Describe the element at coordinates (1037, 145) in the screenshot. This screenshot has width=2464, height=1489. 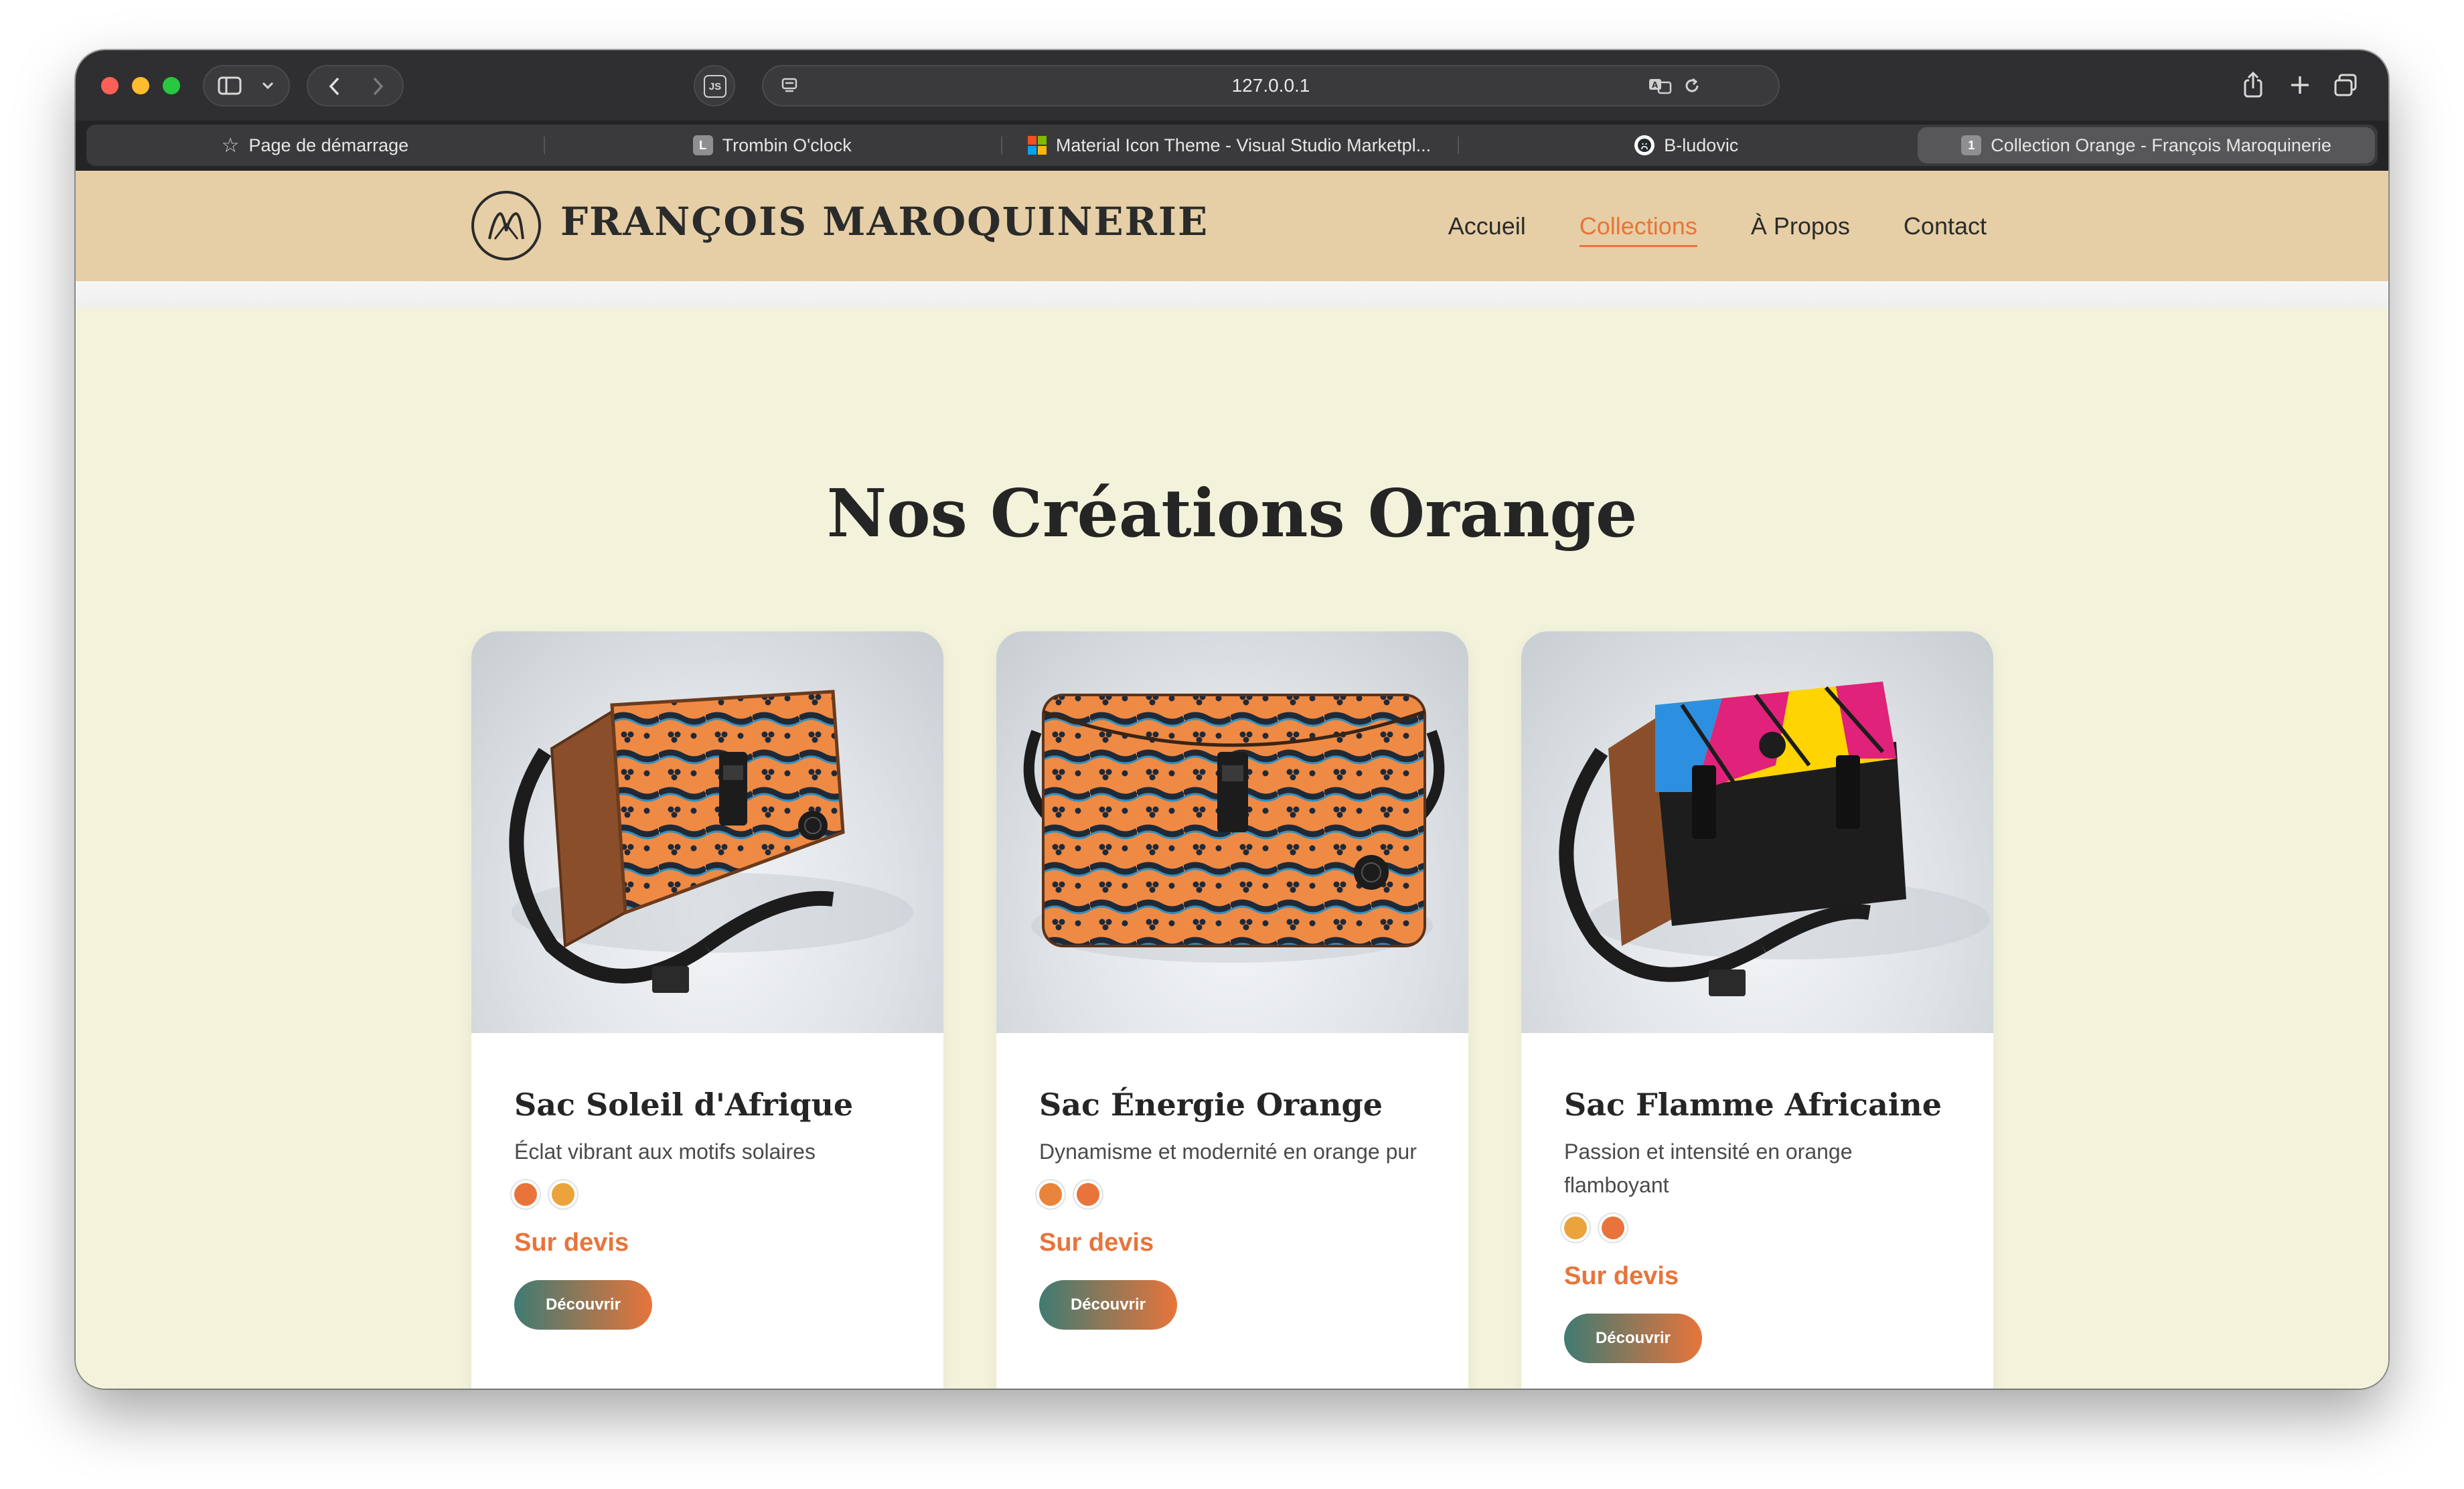
I see `microsoft-icon` at that location.